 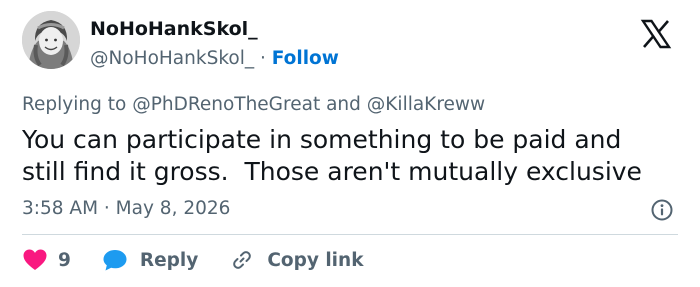 I want to click on reply-button: Reply, so click(x=150, y=260).